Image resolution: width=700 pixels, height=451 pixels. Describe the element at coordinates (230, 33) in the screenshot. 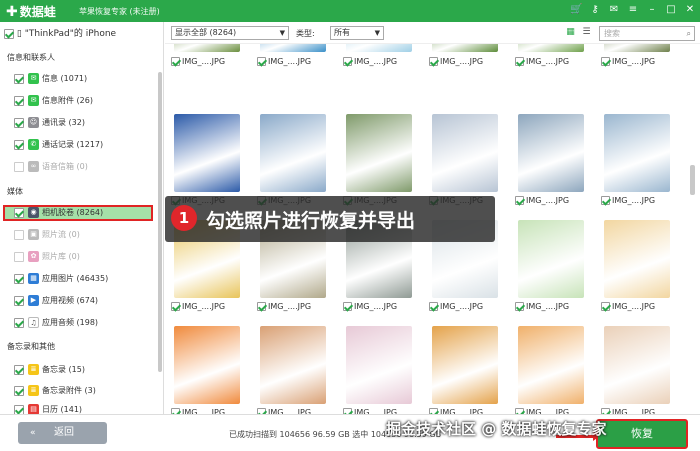

I see `filter-select: 显示全部 (8264) ▼` at that location.